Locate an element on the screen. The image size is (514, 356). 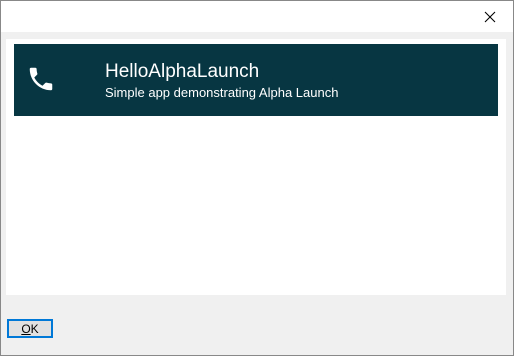
app-title: HelloAlphaLaunch is located at coordinates (182, 71).